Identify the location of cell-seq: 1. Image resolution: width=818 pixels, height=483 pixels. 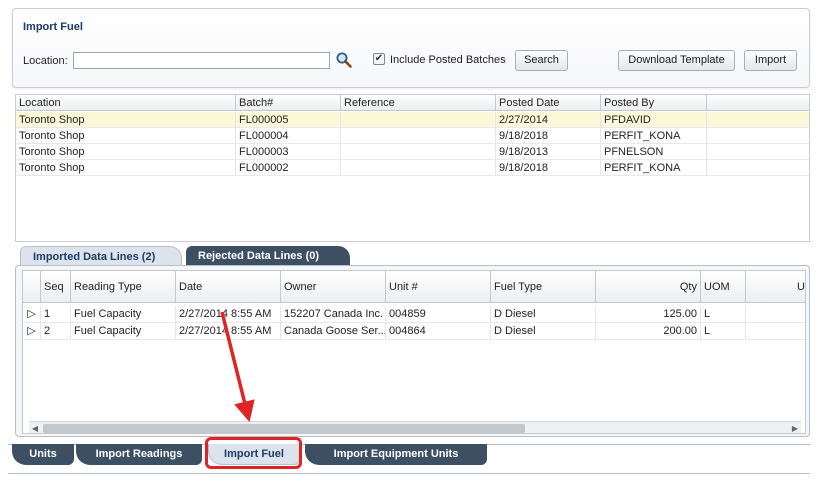
(56, 314).